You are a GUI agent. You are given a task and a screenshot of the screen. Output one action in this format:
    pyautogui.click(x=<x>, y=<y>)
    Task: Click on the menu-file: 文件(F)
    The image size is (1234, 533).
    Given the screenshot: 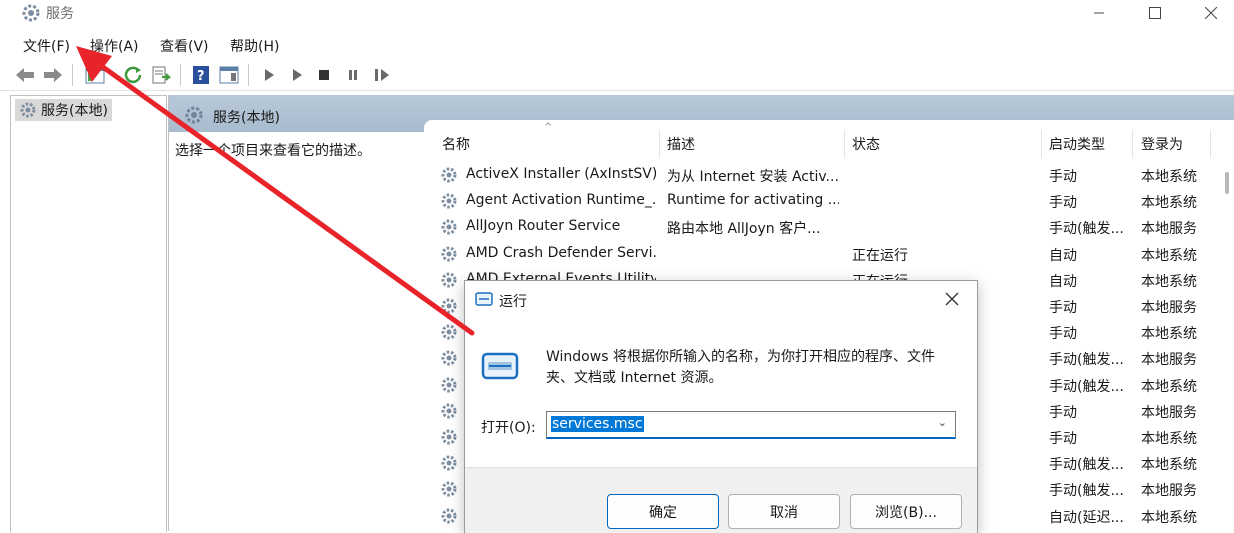 What is the action you would take?
    pyautogui.click(x=46, y=46)
    